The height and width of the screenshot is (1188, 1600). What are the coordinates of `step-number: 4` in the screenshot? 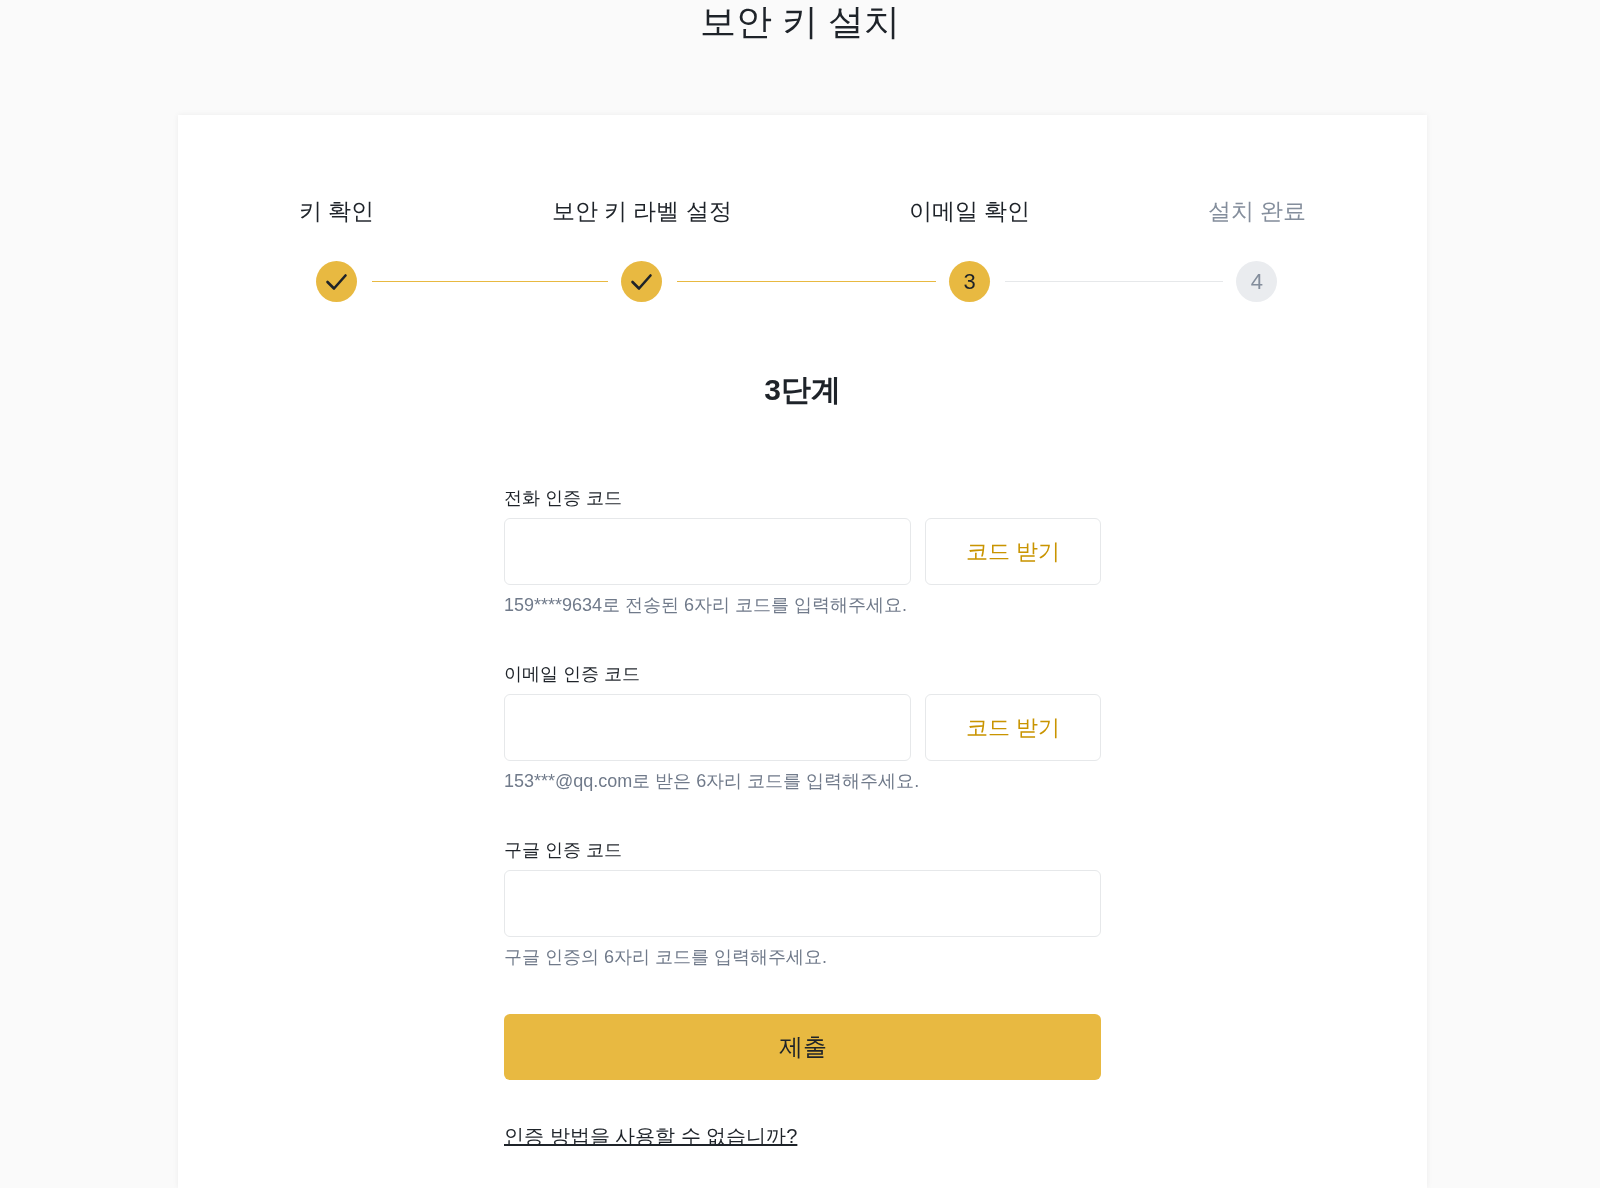 It's located at (1257, 281).